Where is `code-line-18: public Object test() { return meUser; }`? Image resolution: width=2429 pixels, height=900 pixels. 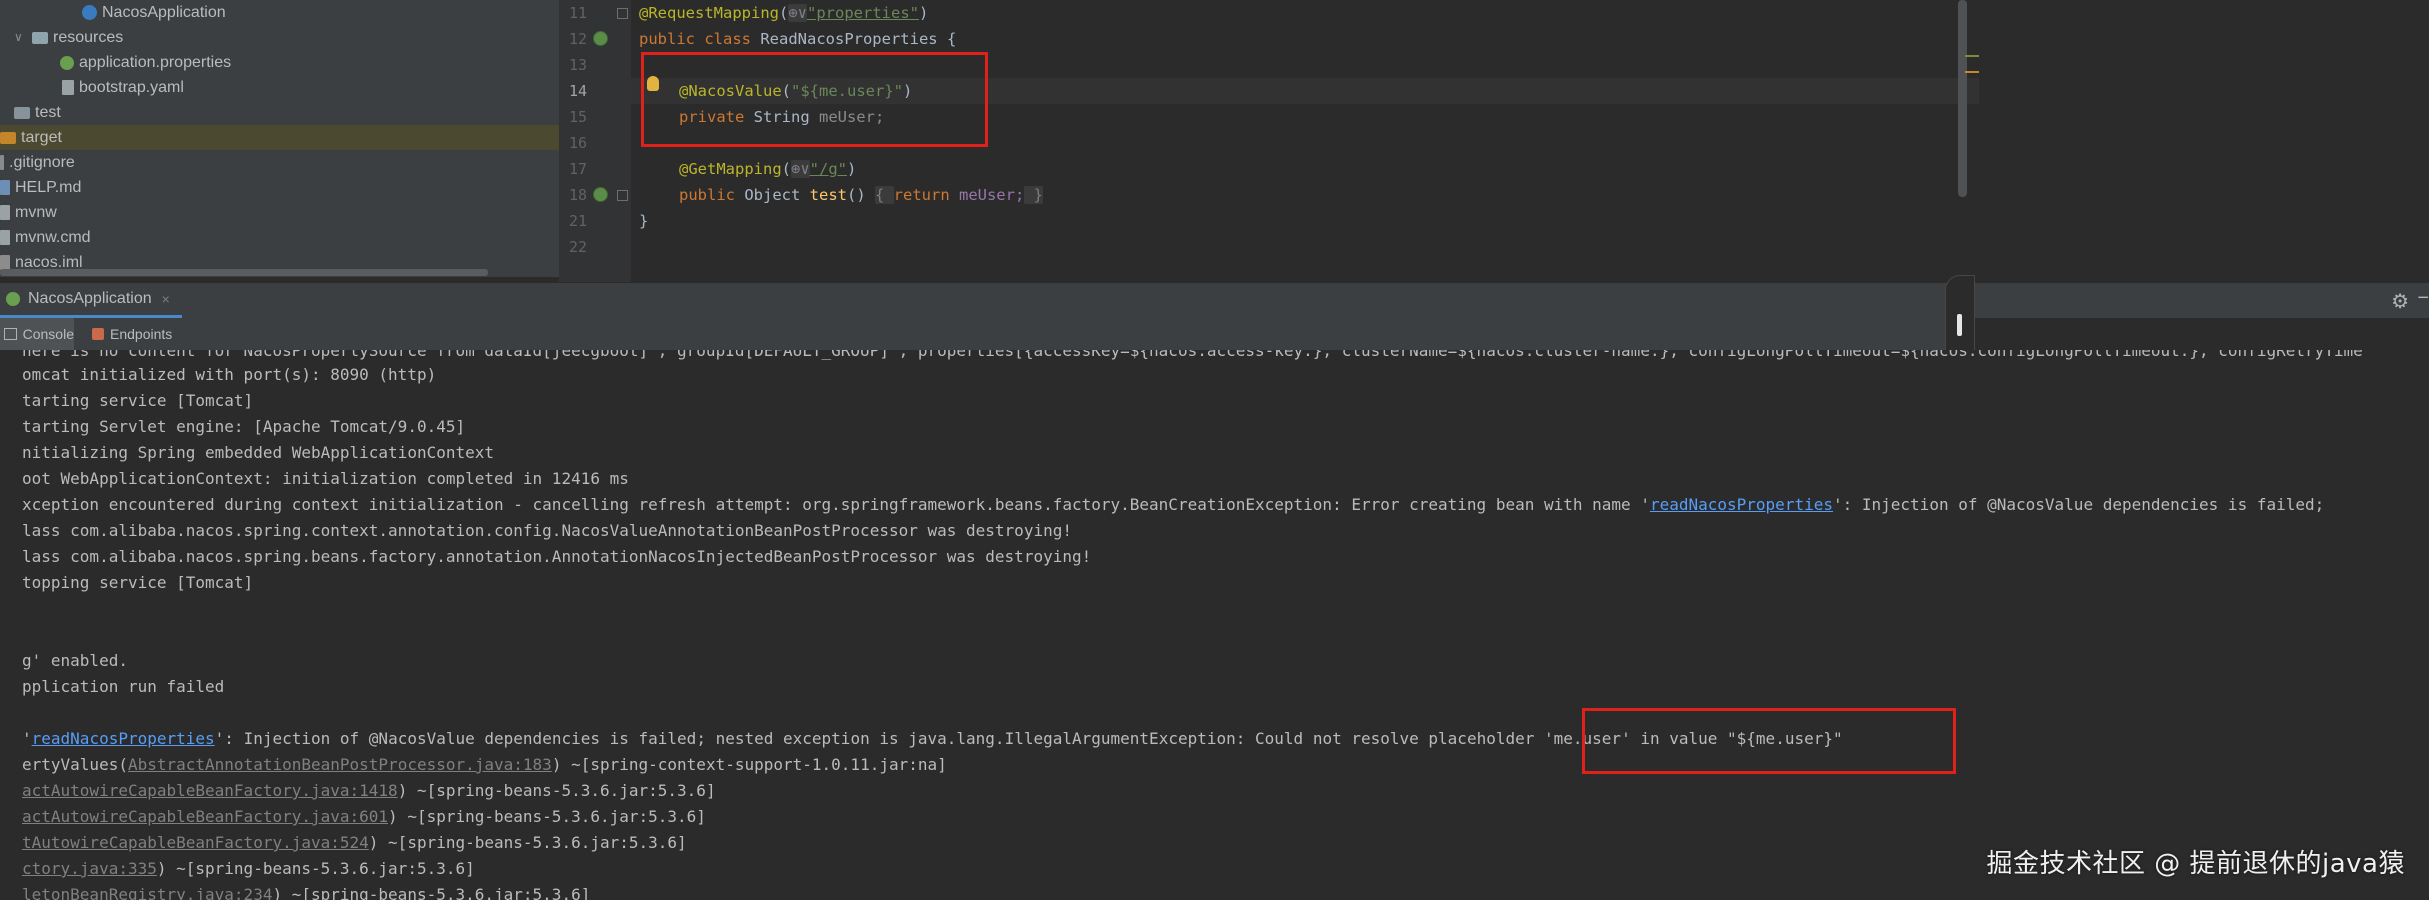 code-line-18: public Object test() { return meUser; } is located at coordinates (861, 195).